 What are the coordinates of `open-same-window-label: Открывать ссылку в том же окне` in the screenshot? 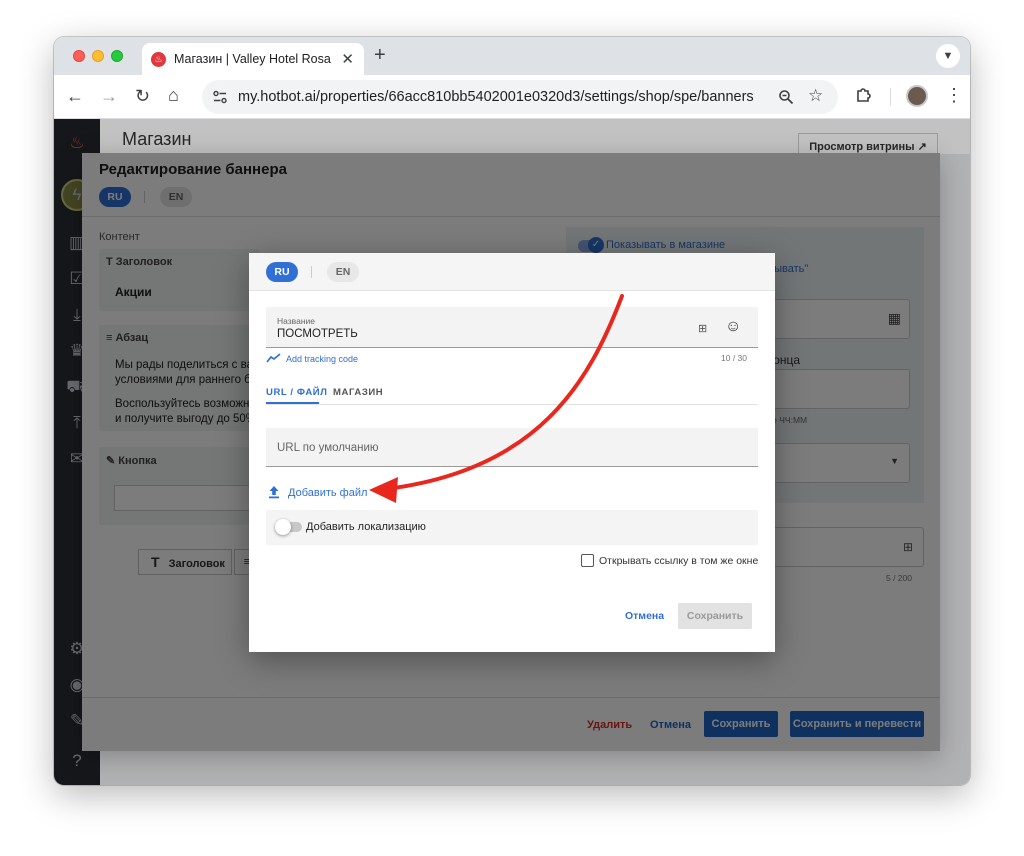 It's located at (679, 561).